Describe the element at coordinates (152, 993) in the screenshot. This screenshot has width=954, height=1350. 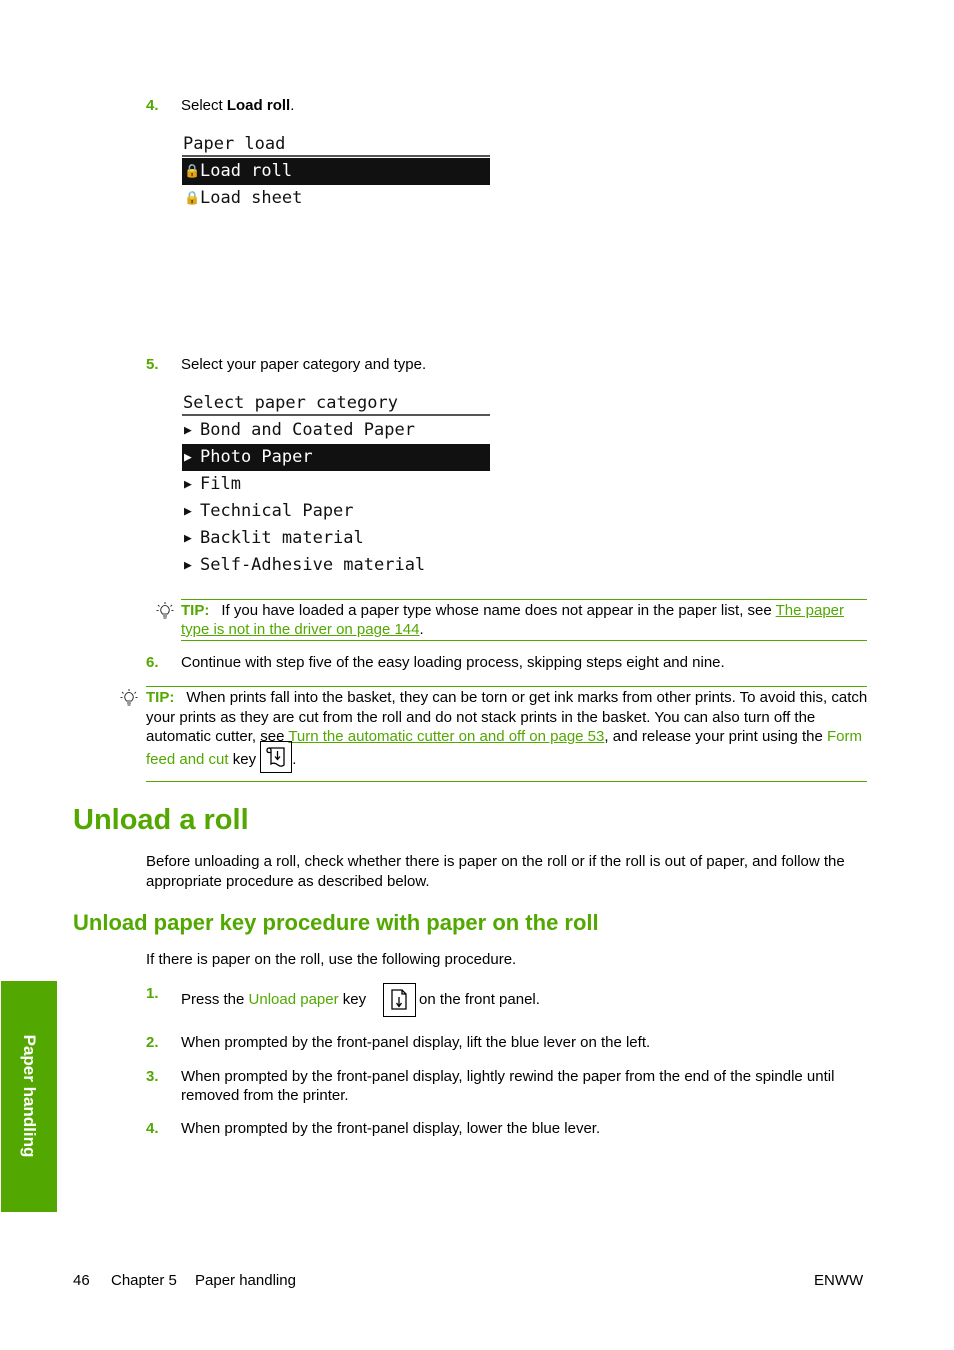
I see `step-number: 1.` at that location.